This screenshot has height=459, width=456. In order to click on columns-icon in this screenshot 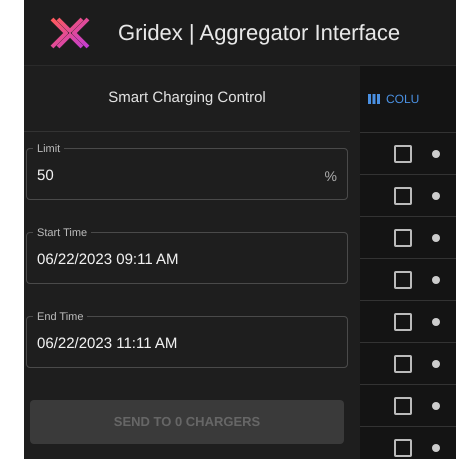, I will do `click(374, 99)`.